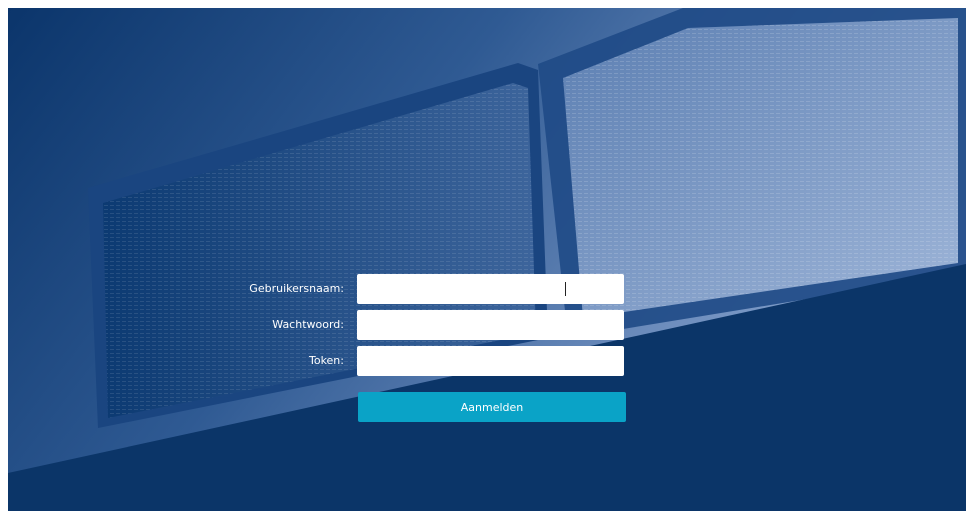 This screenshot has width=974, height=519. Describe the element at coordinates (490, 289) in the screenshot. I see `username-input` at that location.